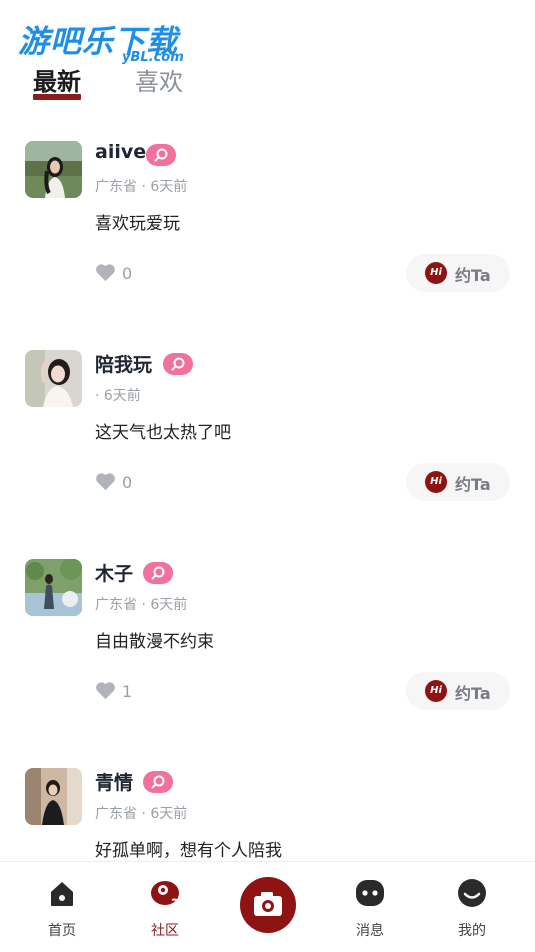 The height and width of the screenshot is (952, 535). I want to click on bottom-nav: 首页 社区 消息 我的, so click(267, 906).